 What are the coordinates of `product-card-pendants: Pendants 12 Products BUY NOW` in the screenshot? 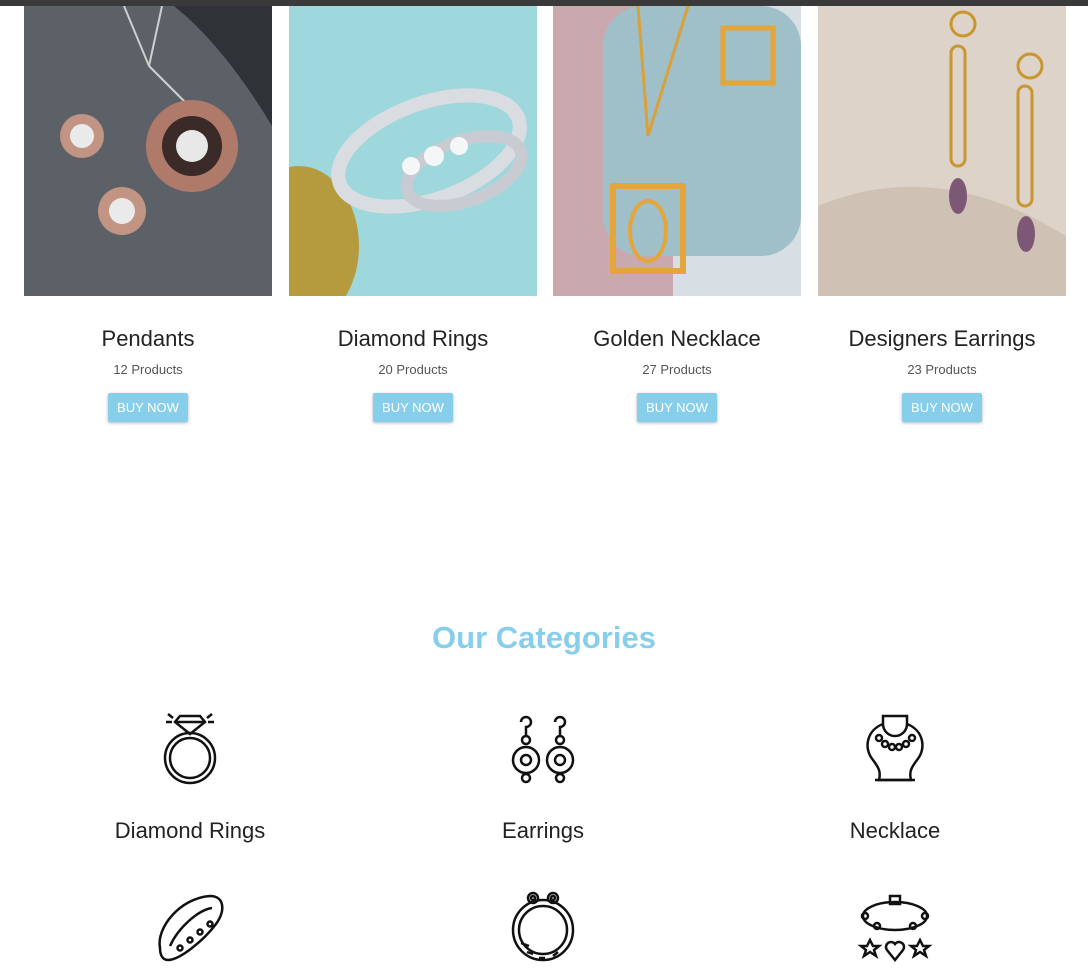 It's located at (148, 214).